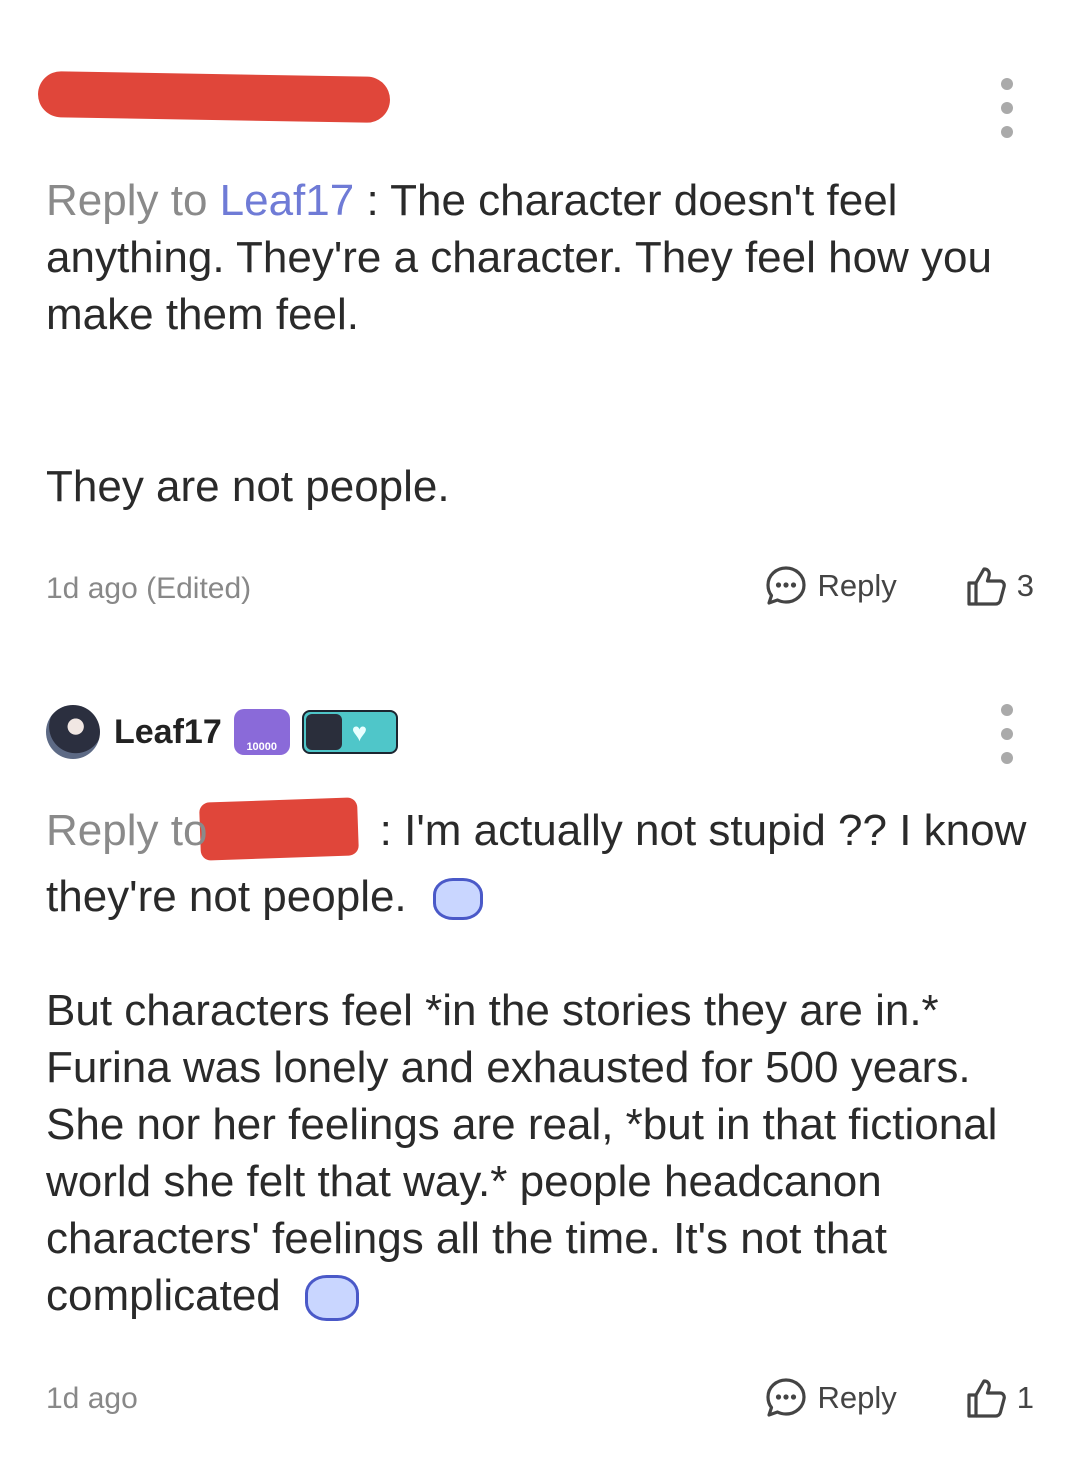  I want to click on like-count: 3, so click(1025, 585).